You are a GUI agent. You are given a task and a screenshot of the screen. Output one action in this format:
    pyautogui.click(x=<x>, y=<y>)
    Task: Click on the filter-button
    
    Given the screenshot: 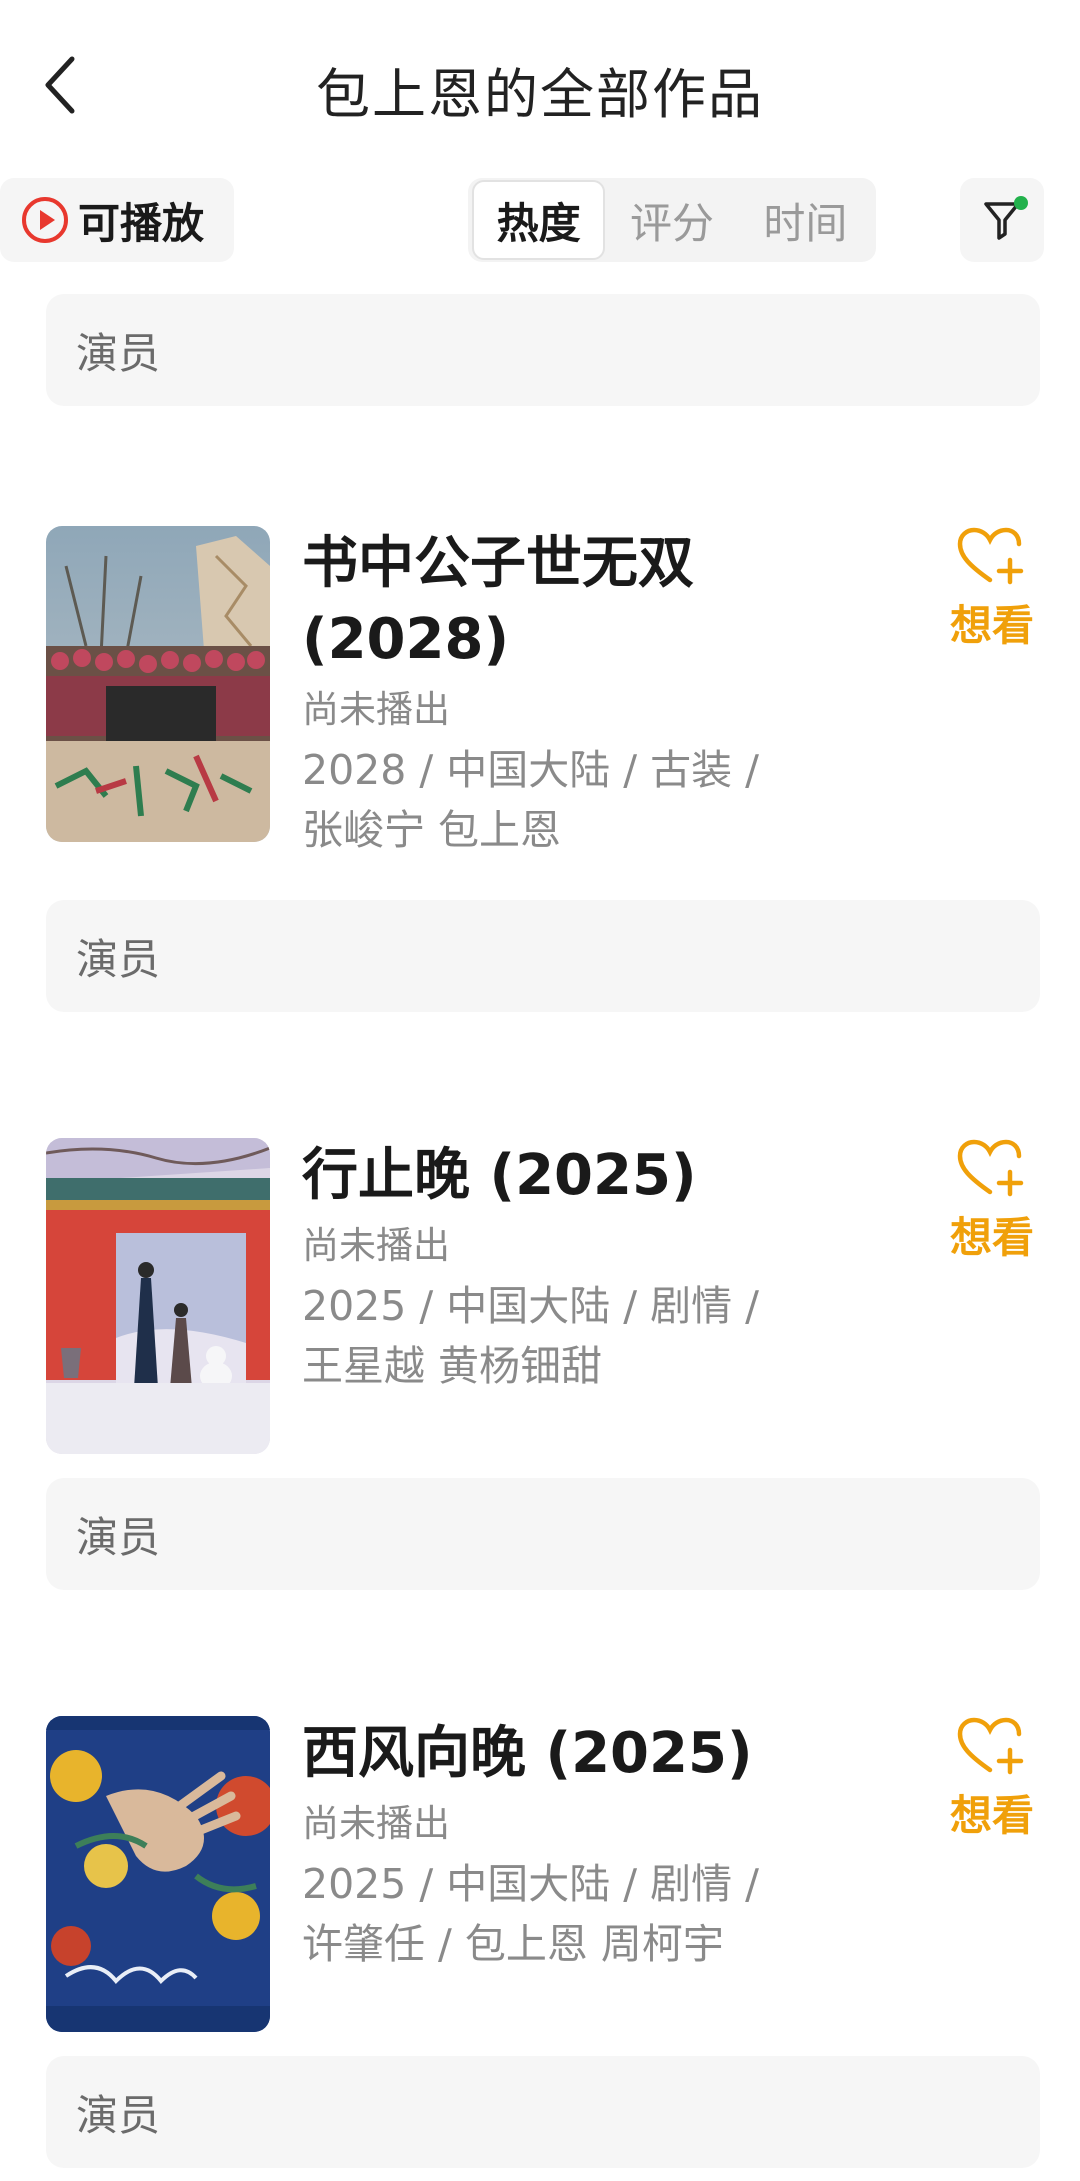 What is the action you would take?
    pyautogui.click(x=1002, y=220)
    